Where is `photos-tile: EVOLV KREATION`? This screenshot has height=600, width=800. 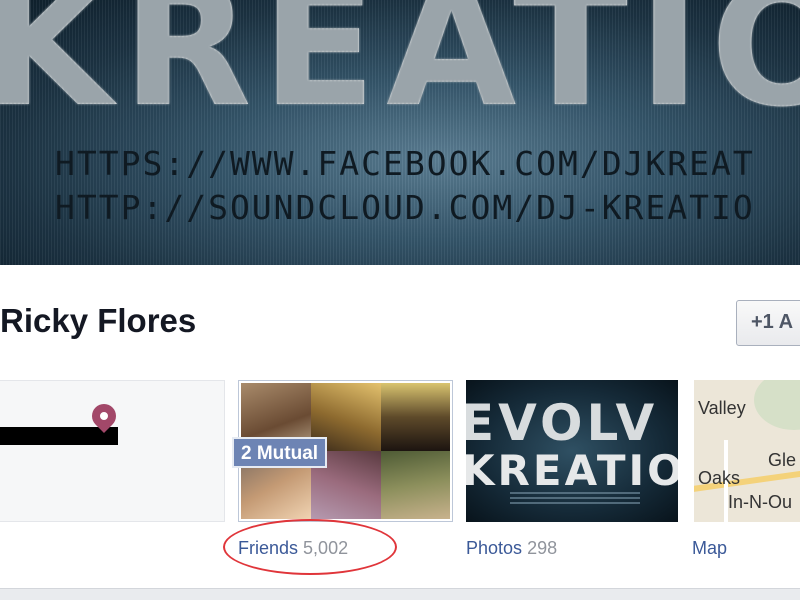
photos-tile: EVOLV KREATION is located at coordinates (572, 451).